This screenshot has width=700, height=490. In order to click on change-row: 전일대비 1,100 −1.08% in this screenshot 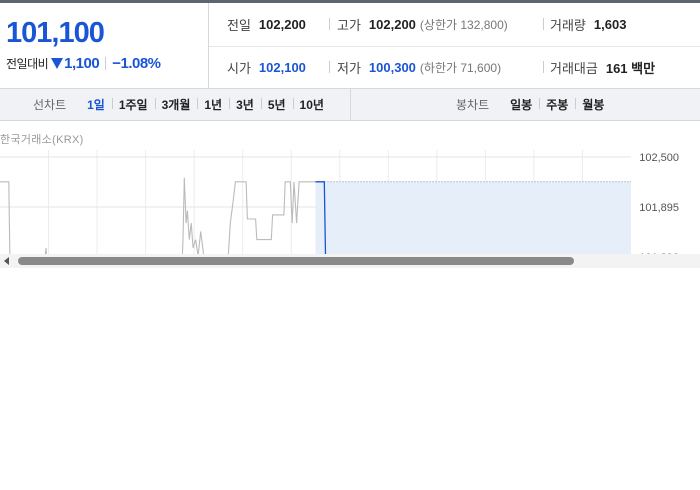, I will do `click(83, 63)`.